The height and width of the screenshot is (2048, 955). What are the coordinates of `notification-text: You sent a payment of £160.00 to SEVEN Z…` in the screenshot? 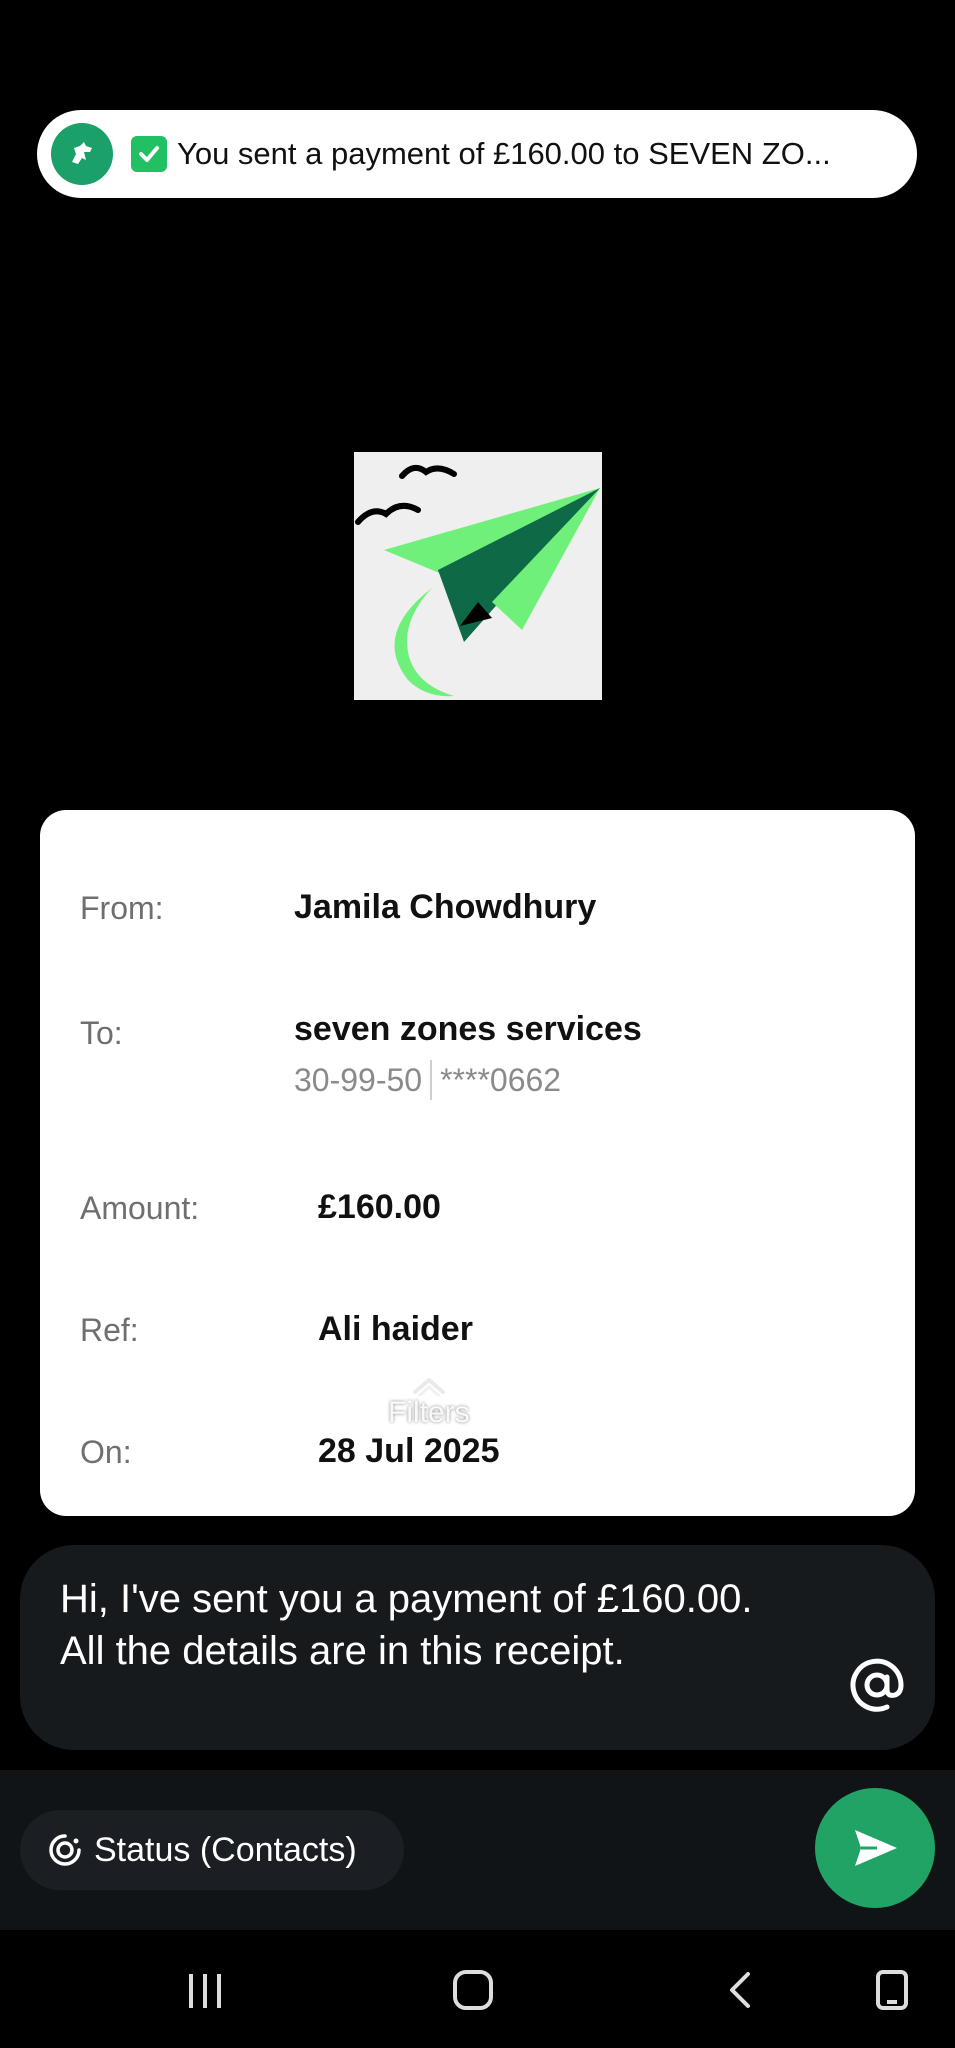 It's located at (504, 153).